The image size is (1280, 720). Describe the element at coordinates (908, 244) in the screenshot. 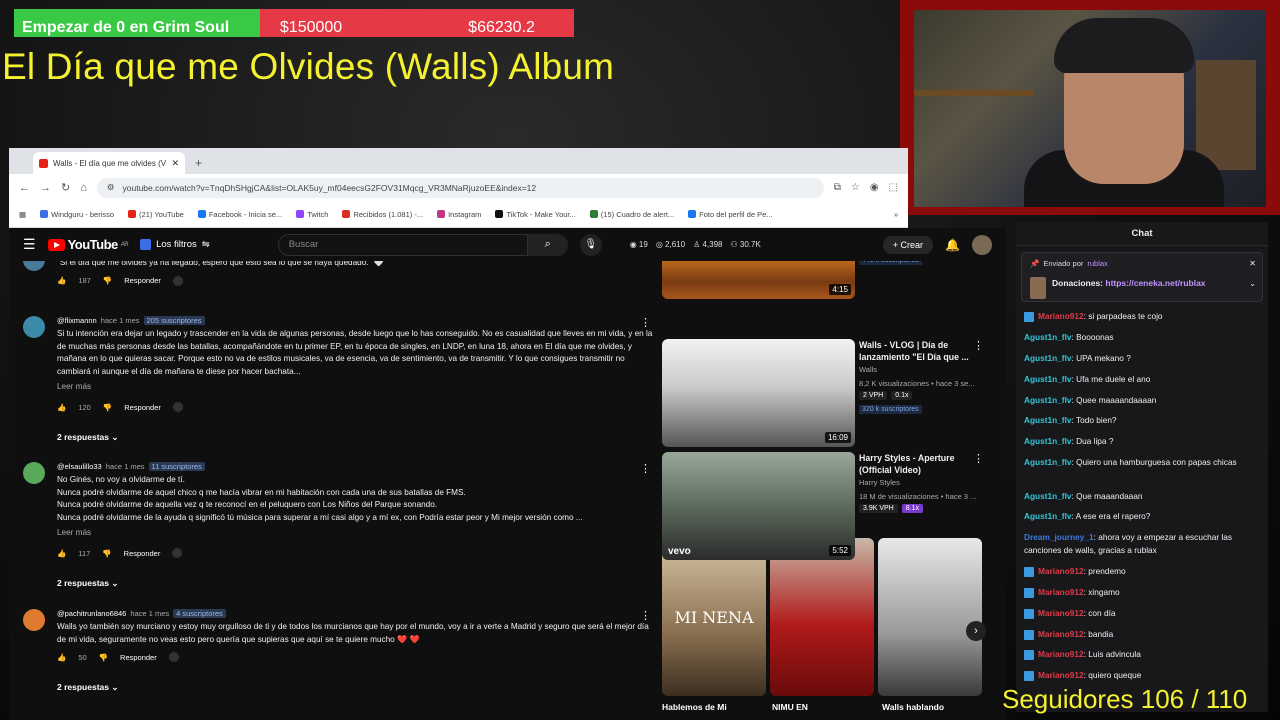

I see `create-button: + Crear` at that location.